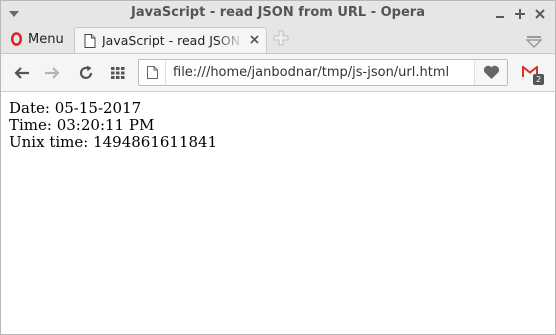  Describe the element at coordinates (86, 73) in the screenshot. I see `reload-icon` at that location.